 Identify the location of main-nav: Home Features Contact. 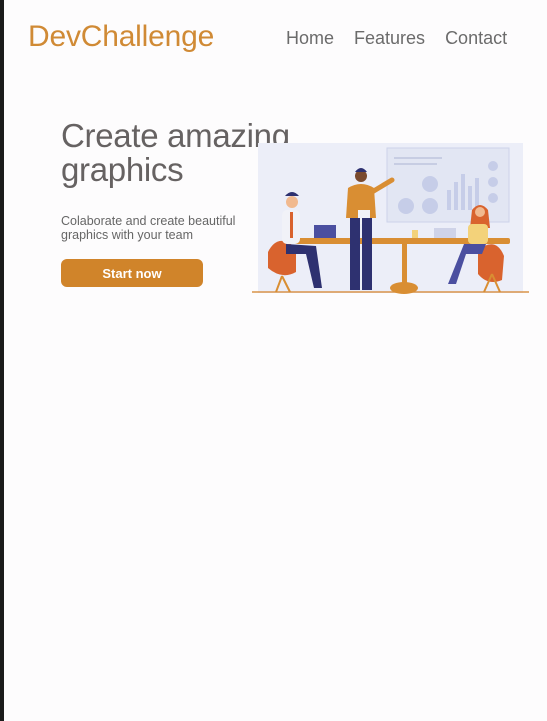
(396, 38).